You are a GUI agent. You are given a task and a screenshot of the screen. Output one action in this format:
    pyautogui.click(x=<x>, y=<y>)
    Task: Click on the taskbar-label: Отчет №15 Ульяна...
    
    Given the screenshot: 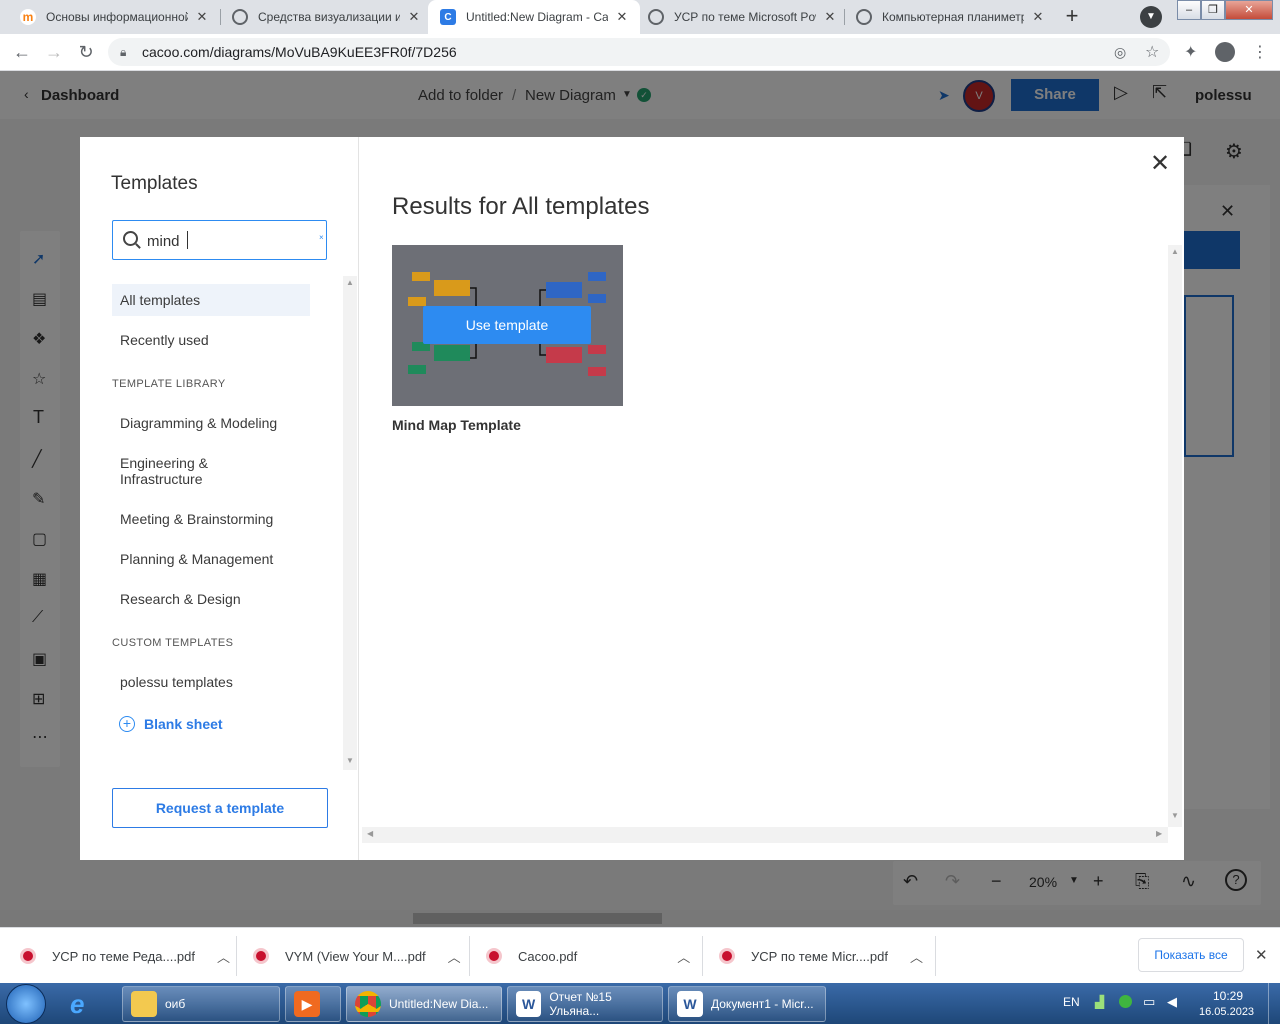 What is the action you would take?
    pyautogui.click(x=580, y=1004)
    